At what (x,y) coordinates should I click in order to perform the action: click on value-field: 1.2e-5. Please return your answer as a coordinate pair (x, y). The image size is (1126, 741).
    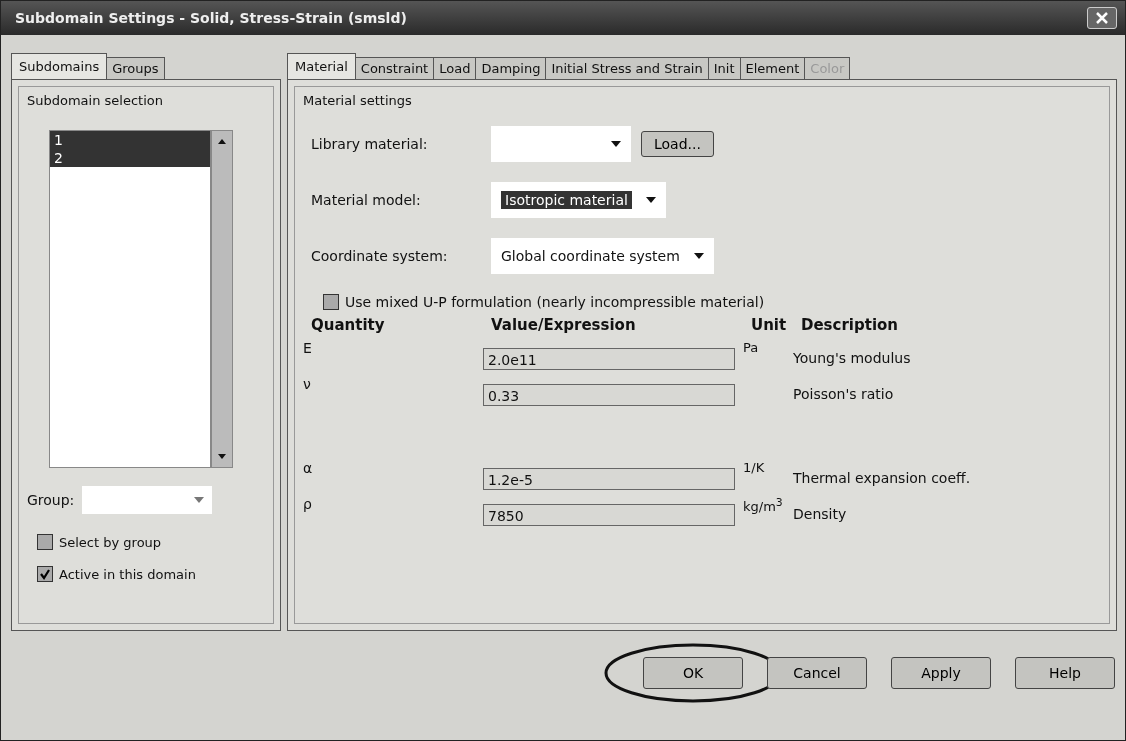
    Looking at the image, I should click on (609, 479).